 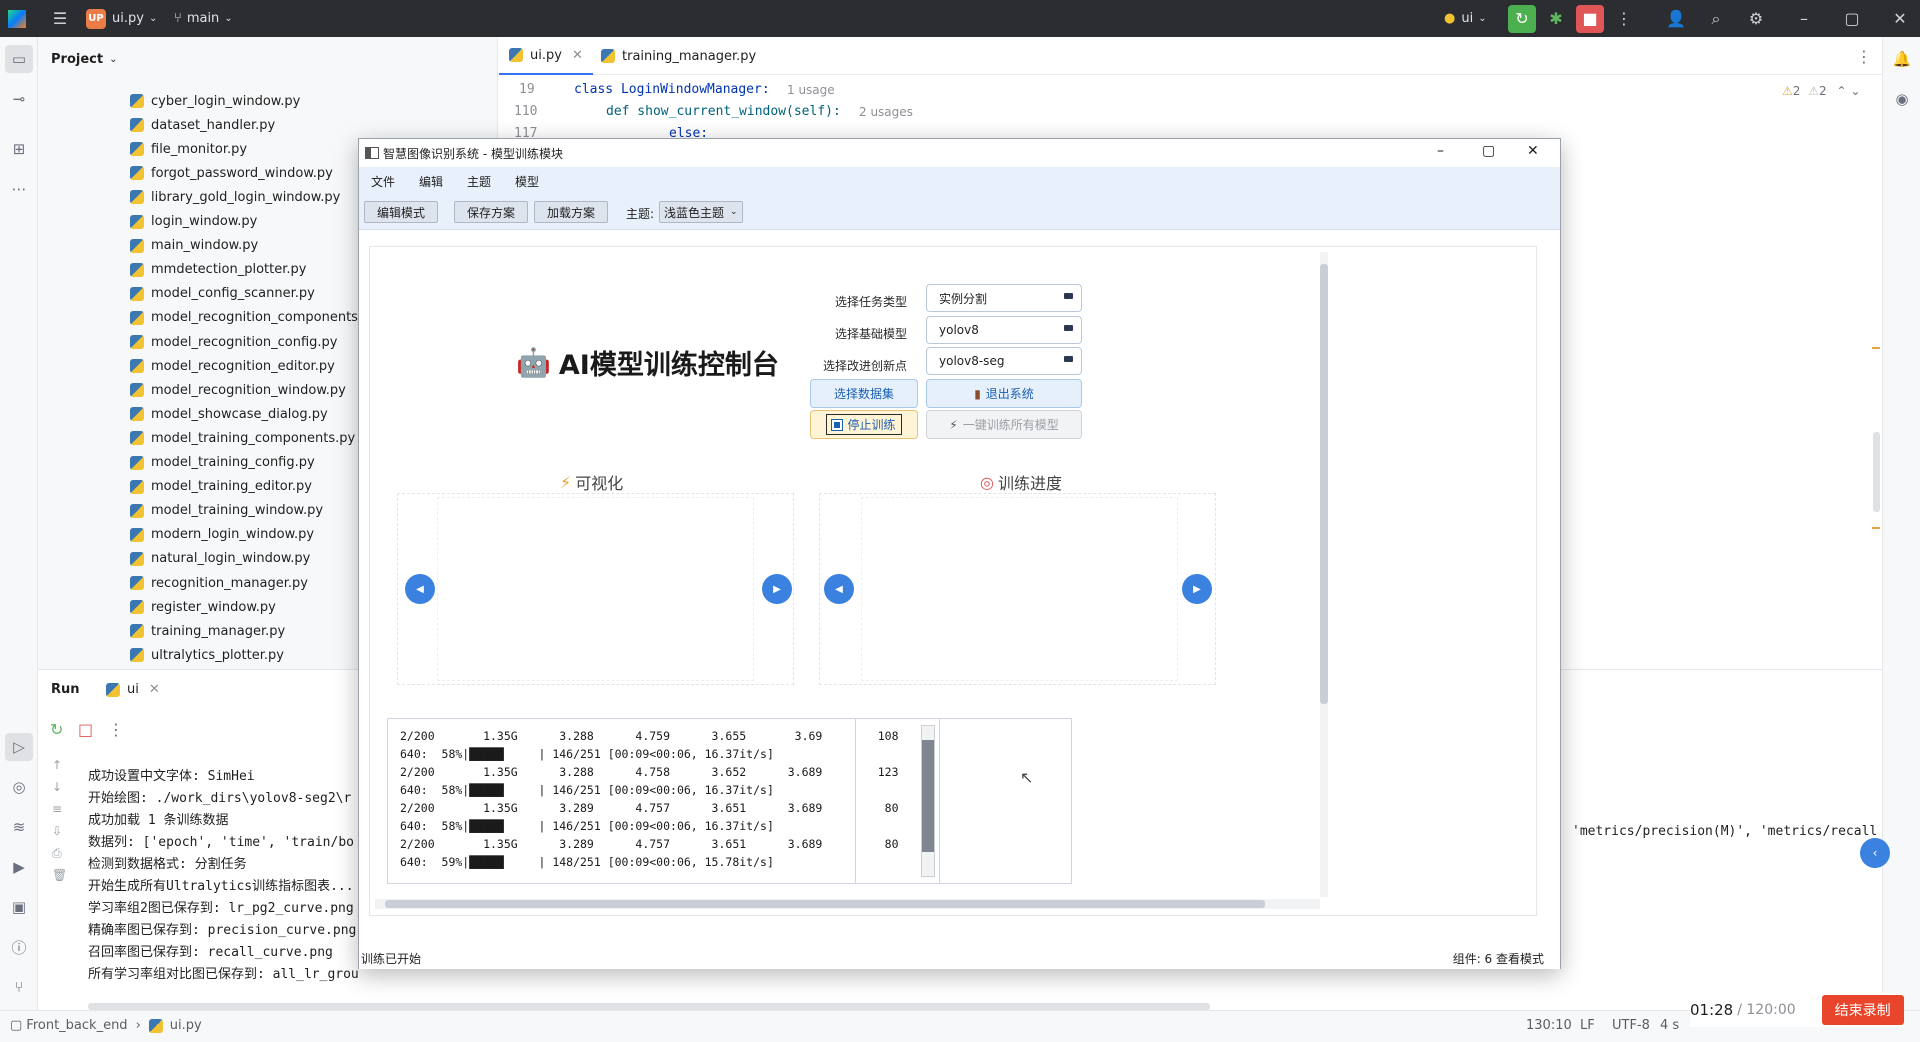 I want to click on project-file-item: login_window.py, so click(x=193, y=222).